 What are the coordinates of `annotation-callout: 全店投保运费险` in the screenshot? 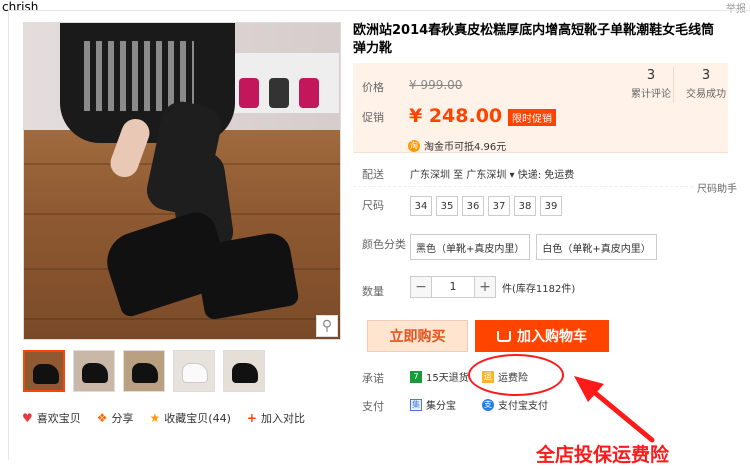 It's located at (603, 455).